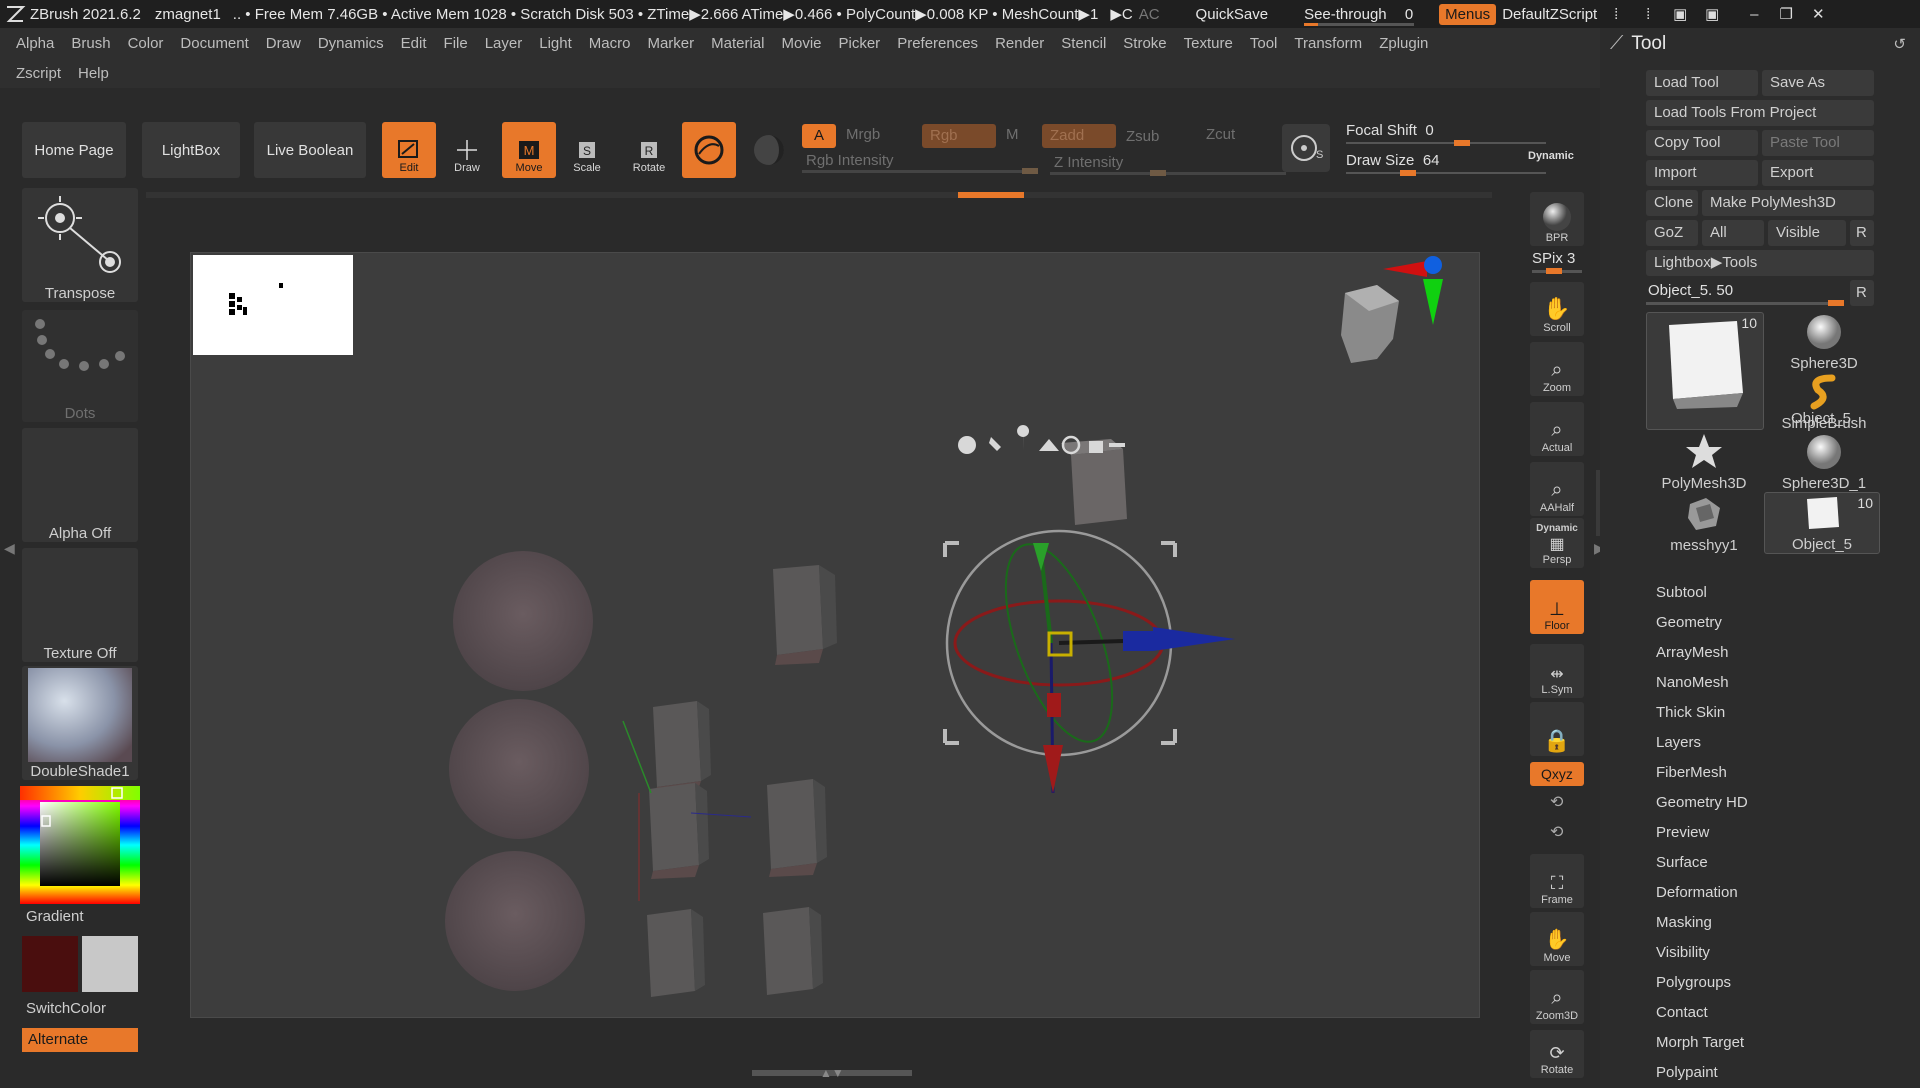 This screenshot has width=1920, height=1088. What do you see at coordinates (1760, 833) in the screenshot?
I see `subpalette-preview: Preview` at bounding box center [1760, 833].